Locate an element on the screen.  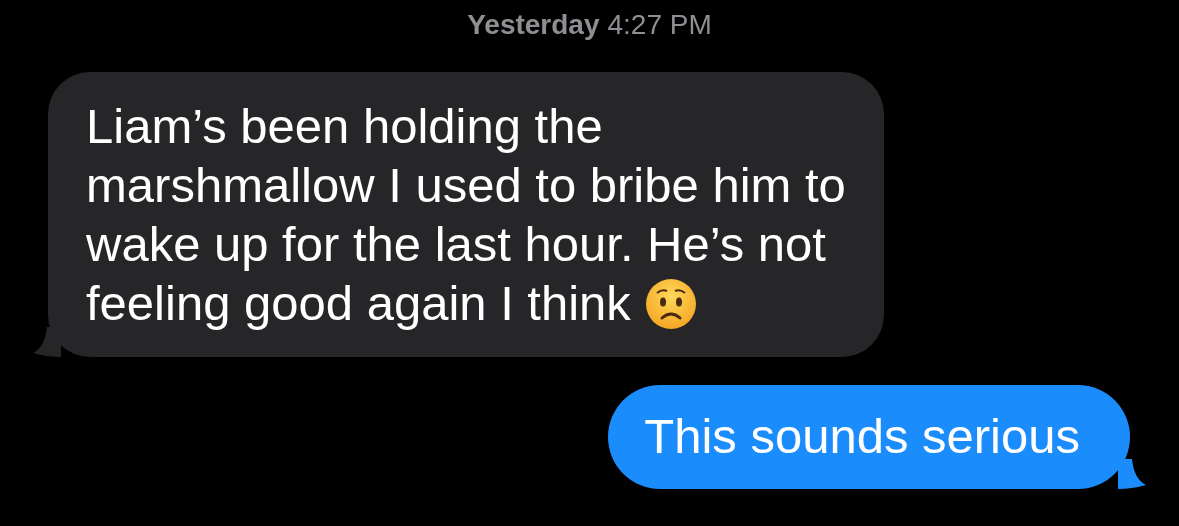
message-text: This sounds serious is located at coordinates (862, 436).